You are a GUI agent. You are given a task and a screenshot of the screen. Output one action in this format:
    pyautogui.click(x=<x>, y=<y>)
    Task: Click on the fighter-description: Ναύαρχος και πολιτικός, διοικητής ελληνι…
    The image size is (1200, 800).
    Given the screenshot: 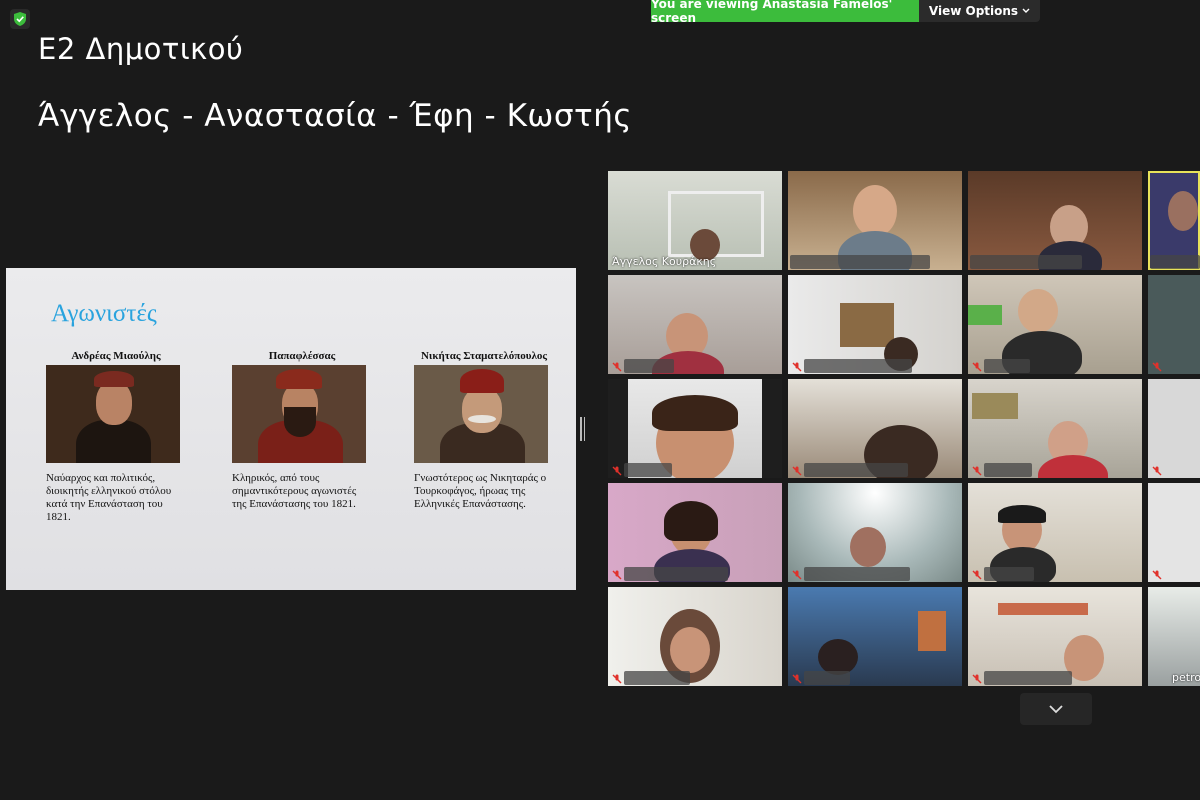 What is the action you would take?
    pyautogui.click(x=109, y=497)
    